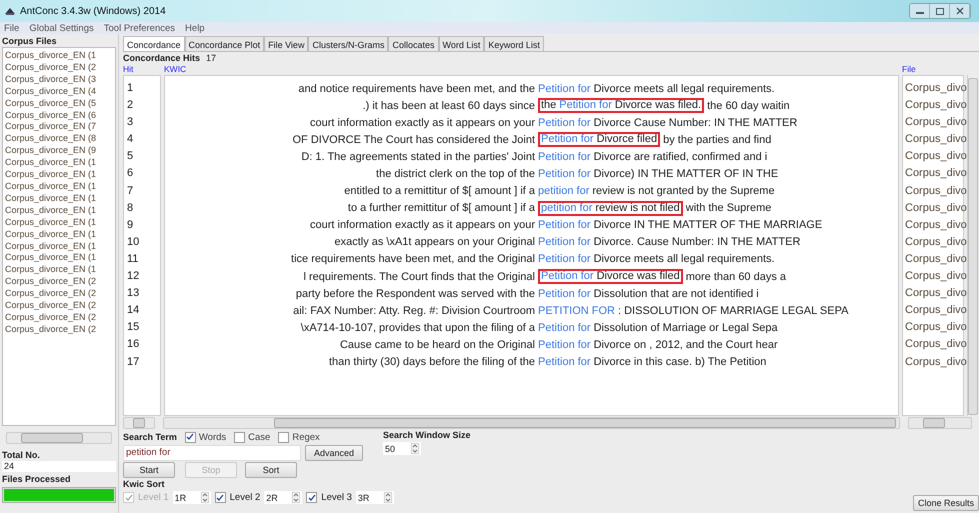 The height and width of the screenshot is (513, 979). I want to click on maximize-button, so click(940, 11).